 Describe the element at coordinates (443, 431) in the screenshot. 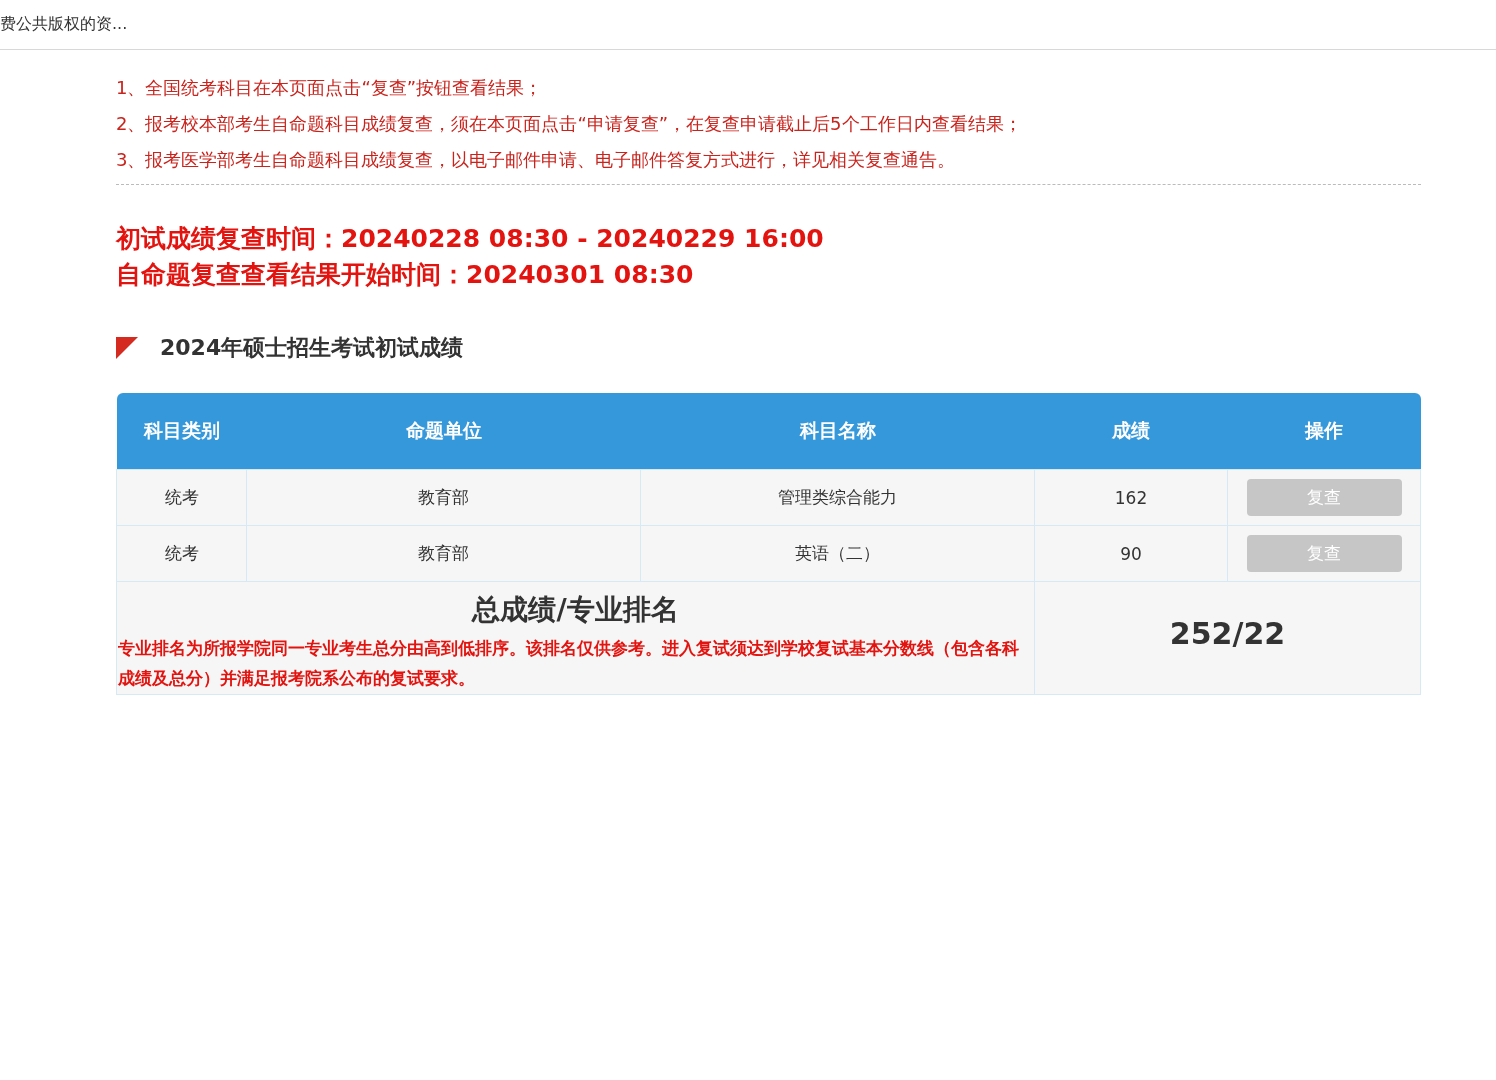

I see `column-header: 命题单位` at that location.